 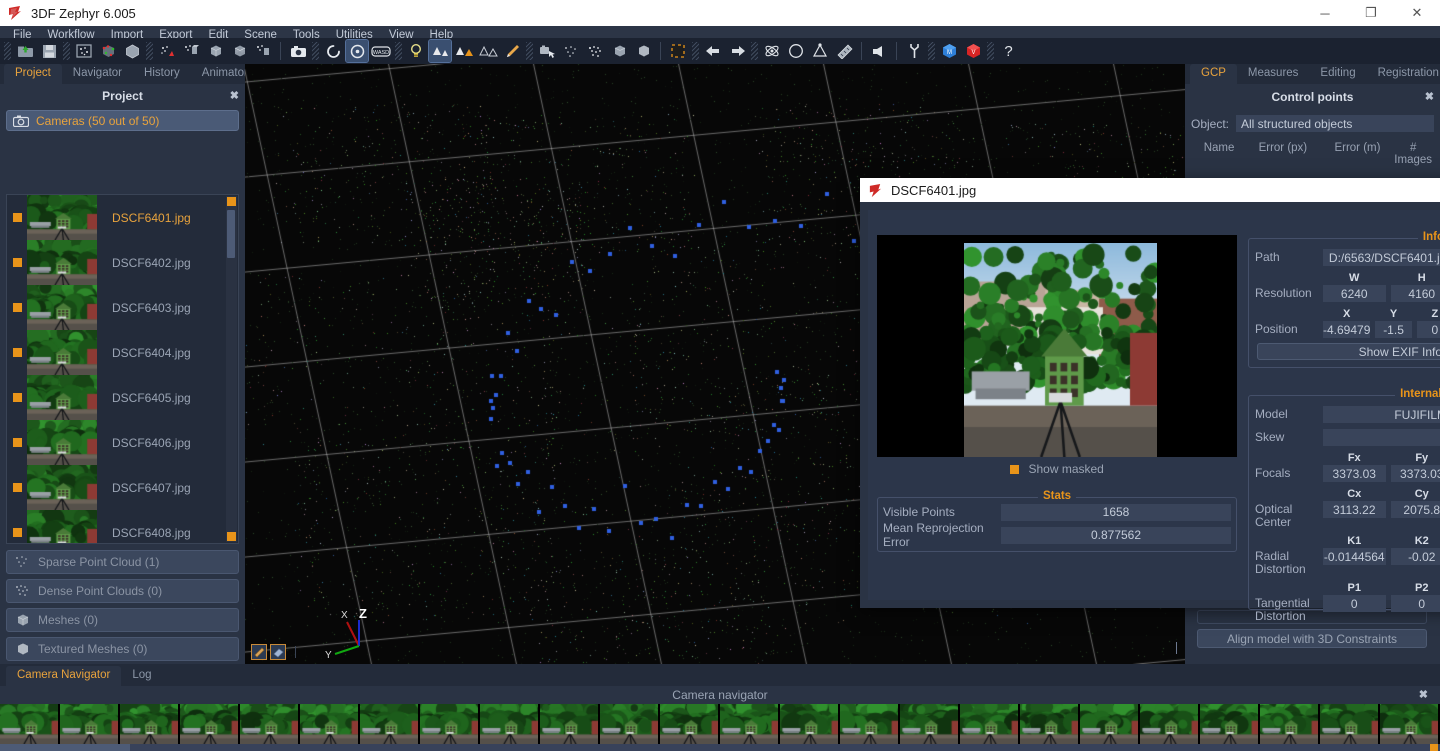 I want to click on camera-navigator-strip, so click(x=720, y=724).